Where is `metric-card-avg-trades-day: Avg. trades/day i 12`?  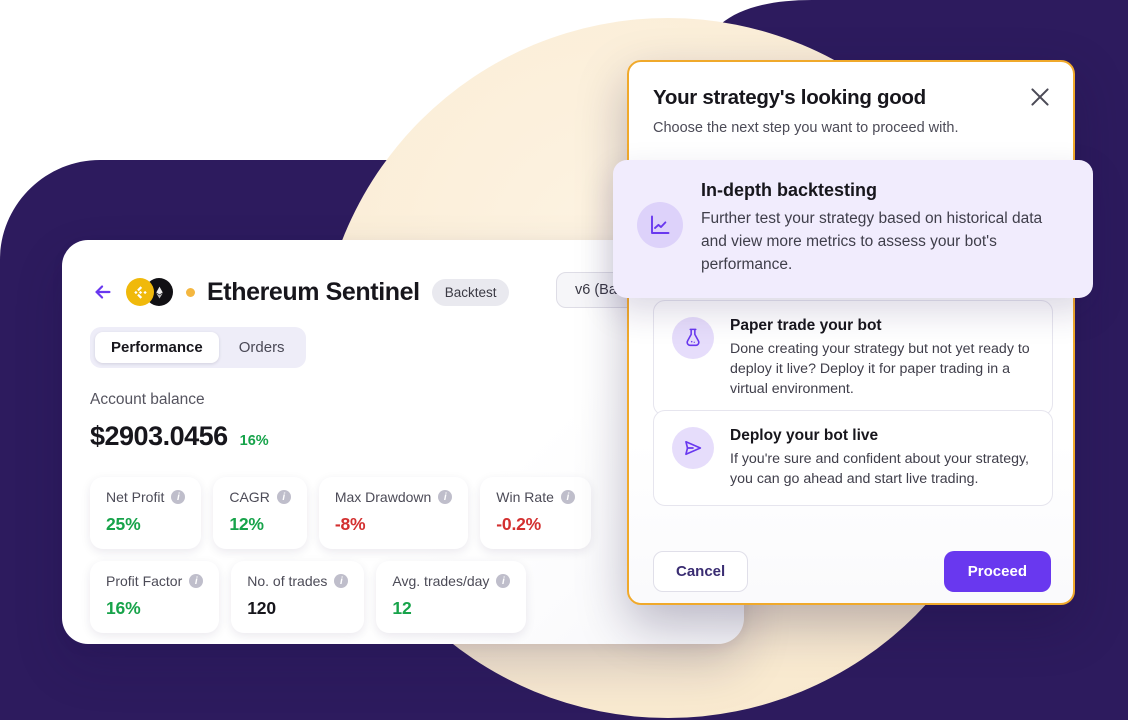 metric-card-avg-trades-day: Avg. trades/day i 12 is located at coordinates (451, 597).